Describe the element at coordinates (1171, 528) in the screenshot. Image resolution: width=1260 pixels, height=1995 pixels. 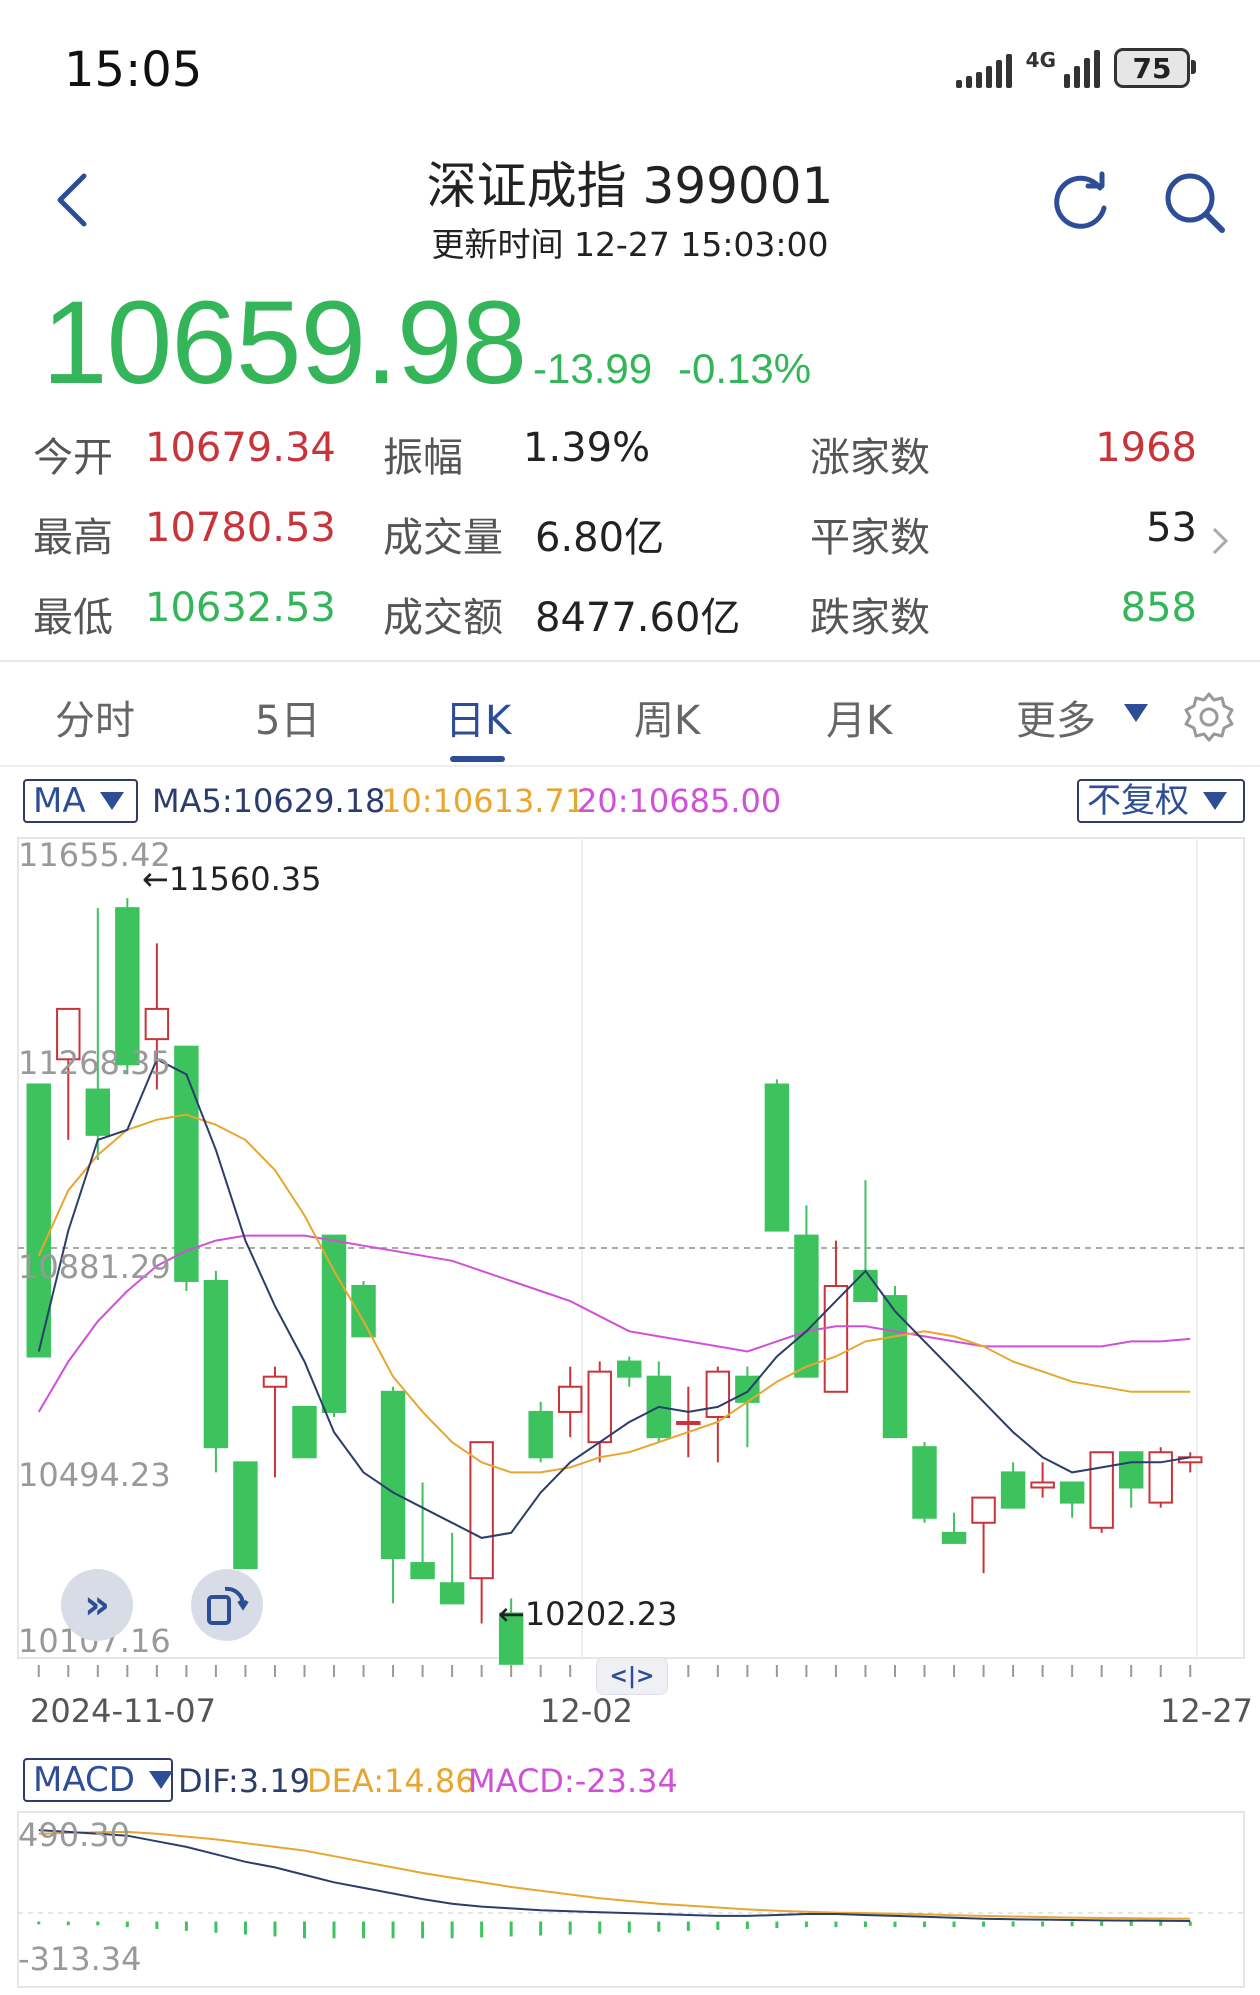
I see `flat-count-value: 53` at that location.